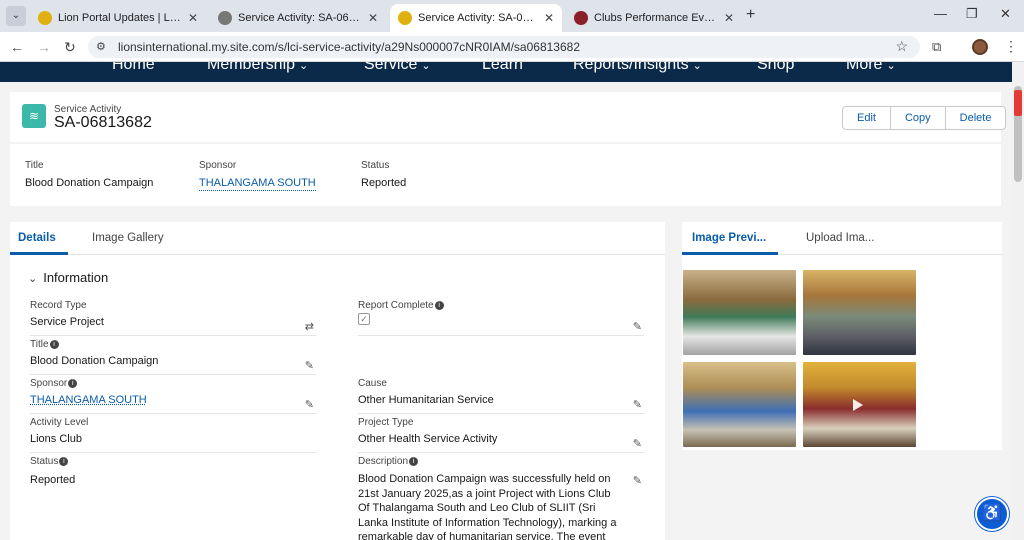 The image size is (1024, 540). What do you see at coordinates (309, 326) in the screenshot?
I see `change-record-type-icon: ⇄` at bounding box center [309, 326].